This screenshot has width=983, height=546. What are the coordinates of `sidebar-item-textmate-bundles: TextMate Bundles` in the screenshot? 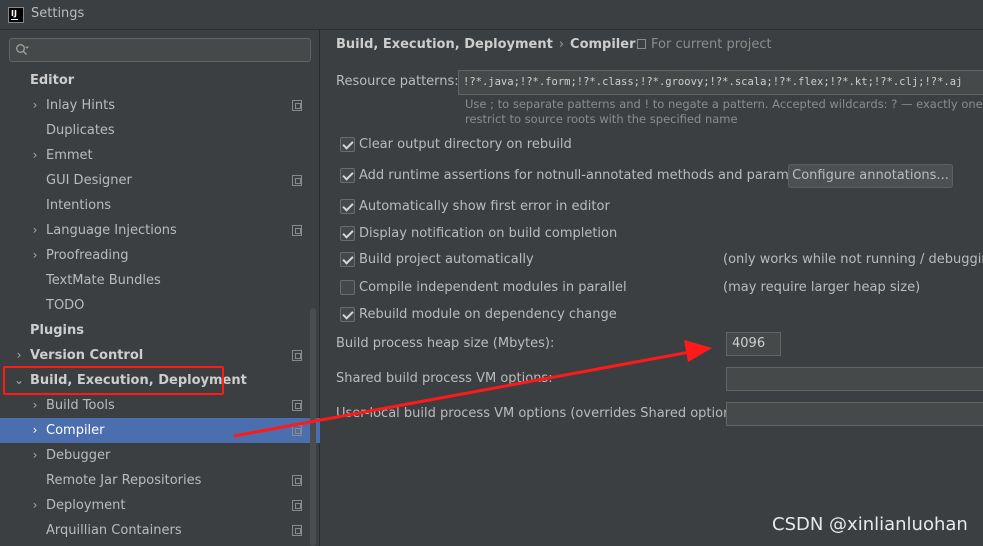 It's located at (160, 280).